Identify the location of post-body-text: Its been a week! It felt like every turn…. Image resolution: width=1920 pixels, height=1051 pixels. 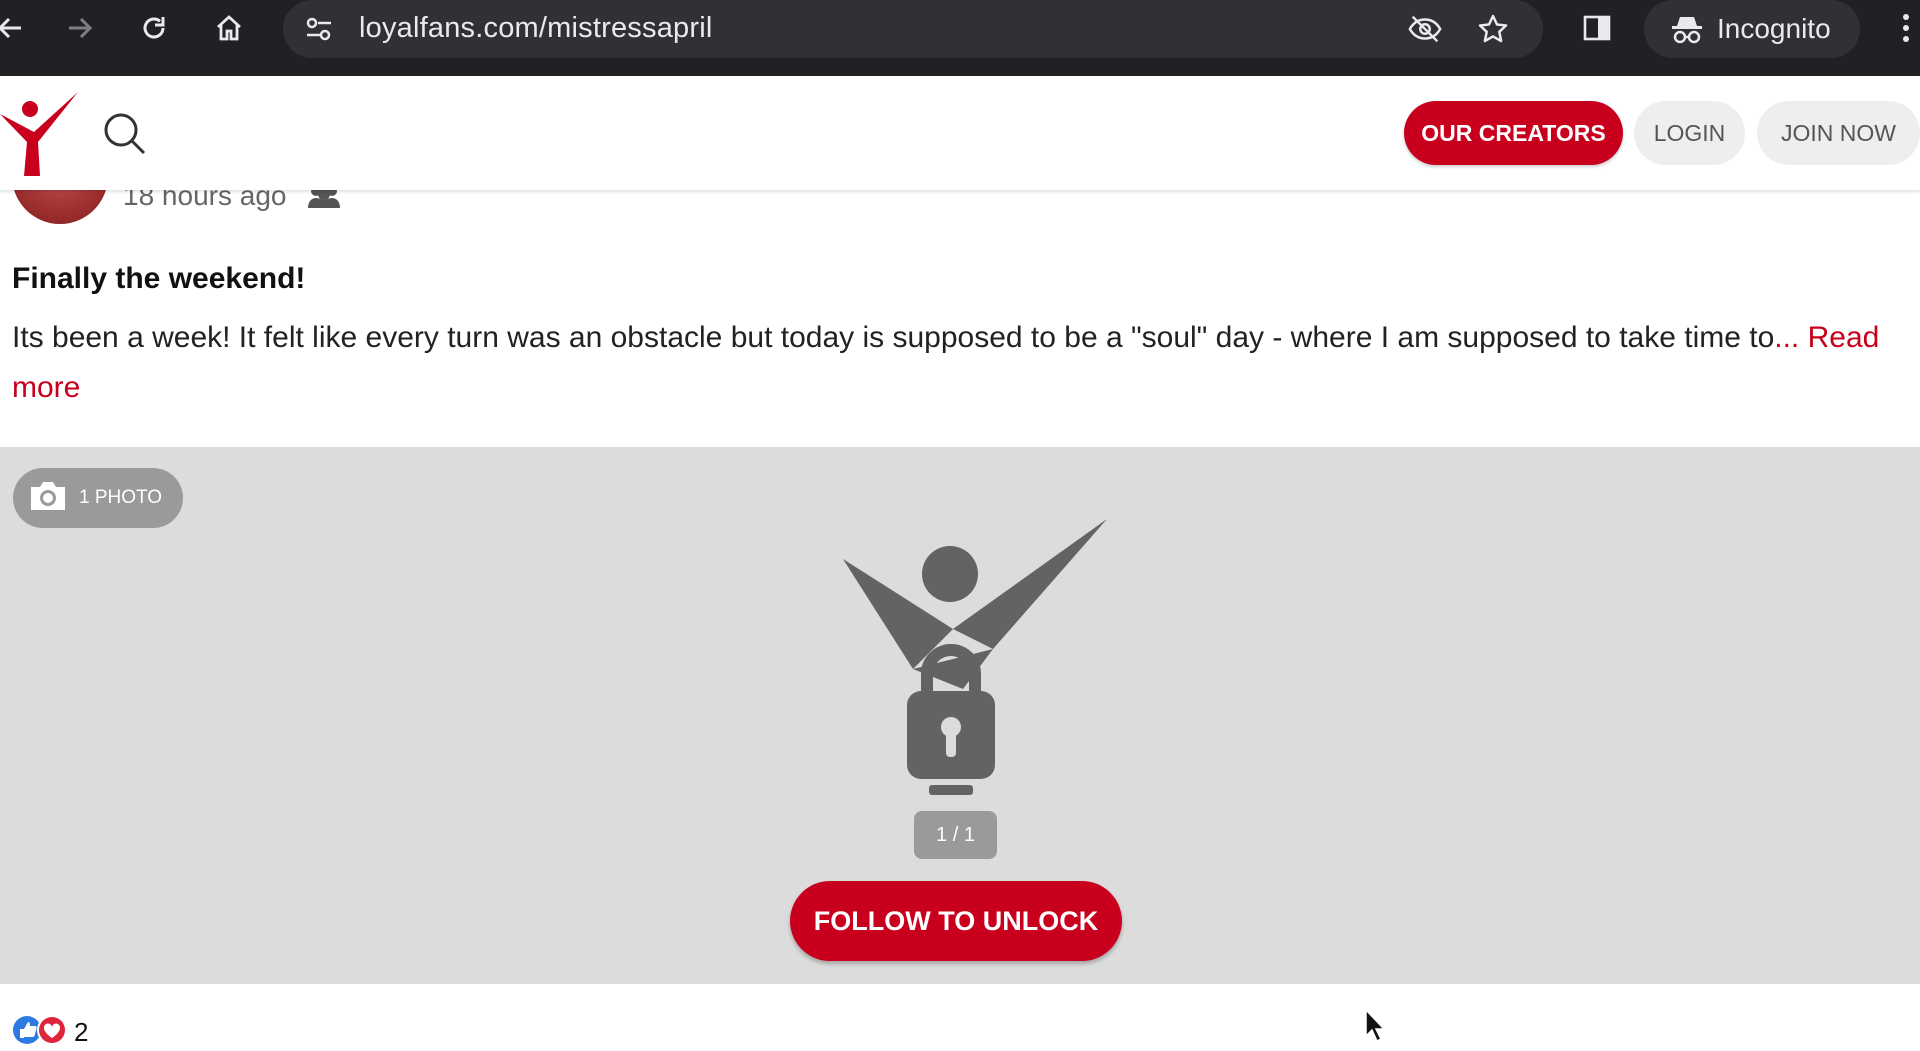
(893, 337).